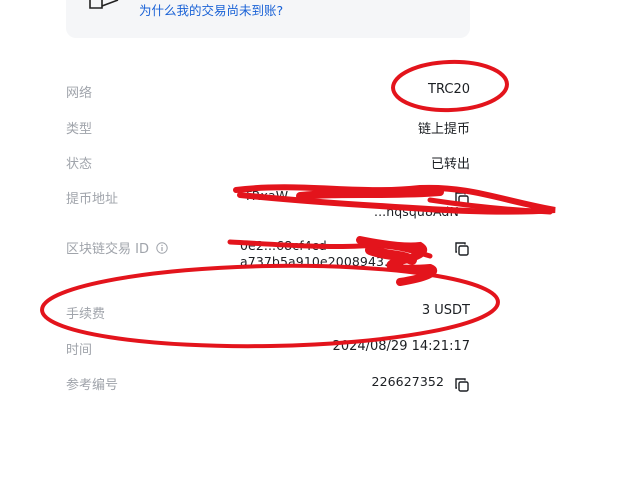  Describe the element at coordinates (283, 245) in the screenshot. I see `txid-value-line-1: 0e2...68cf4cd` at that location.